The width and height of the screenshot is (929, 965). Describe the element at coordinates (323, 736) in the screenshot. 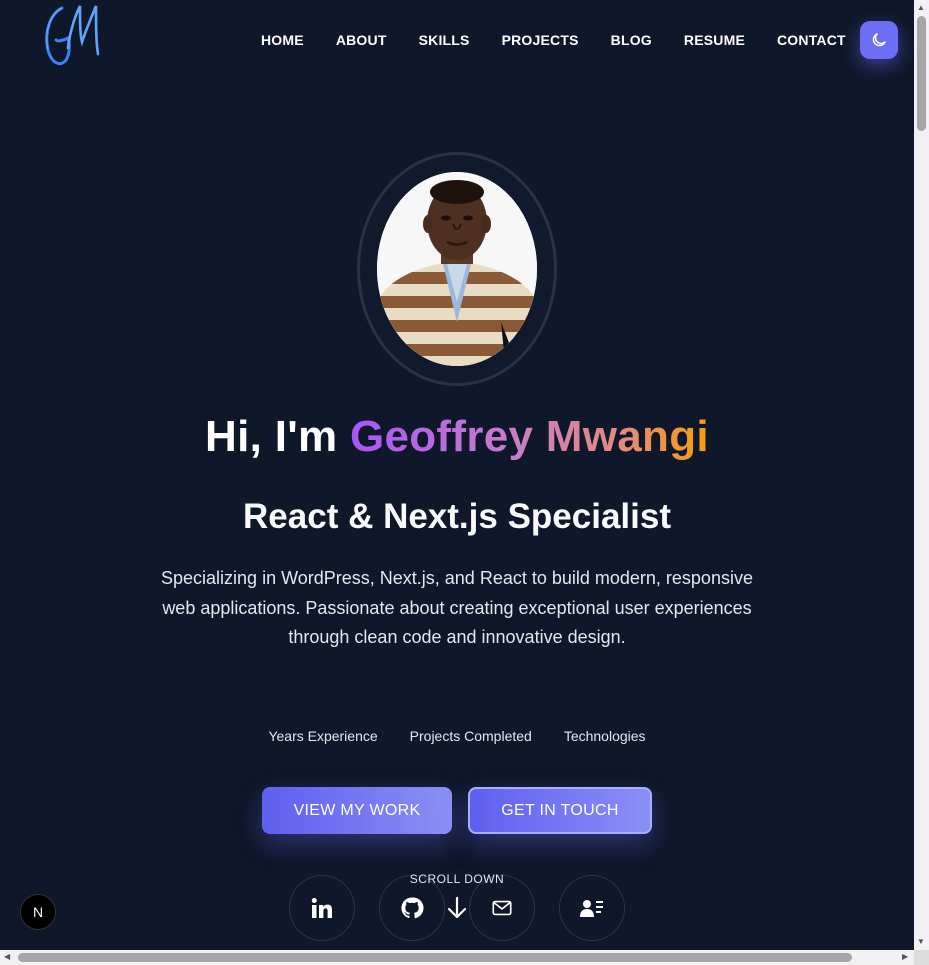

I see `stat-years-label: Years Experience` at that location.